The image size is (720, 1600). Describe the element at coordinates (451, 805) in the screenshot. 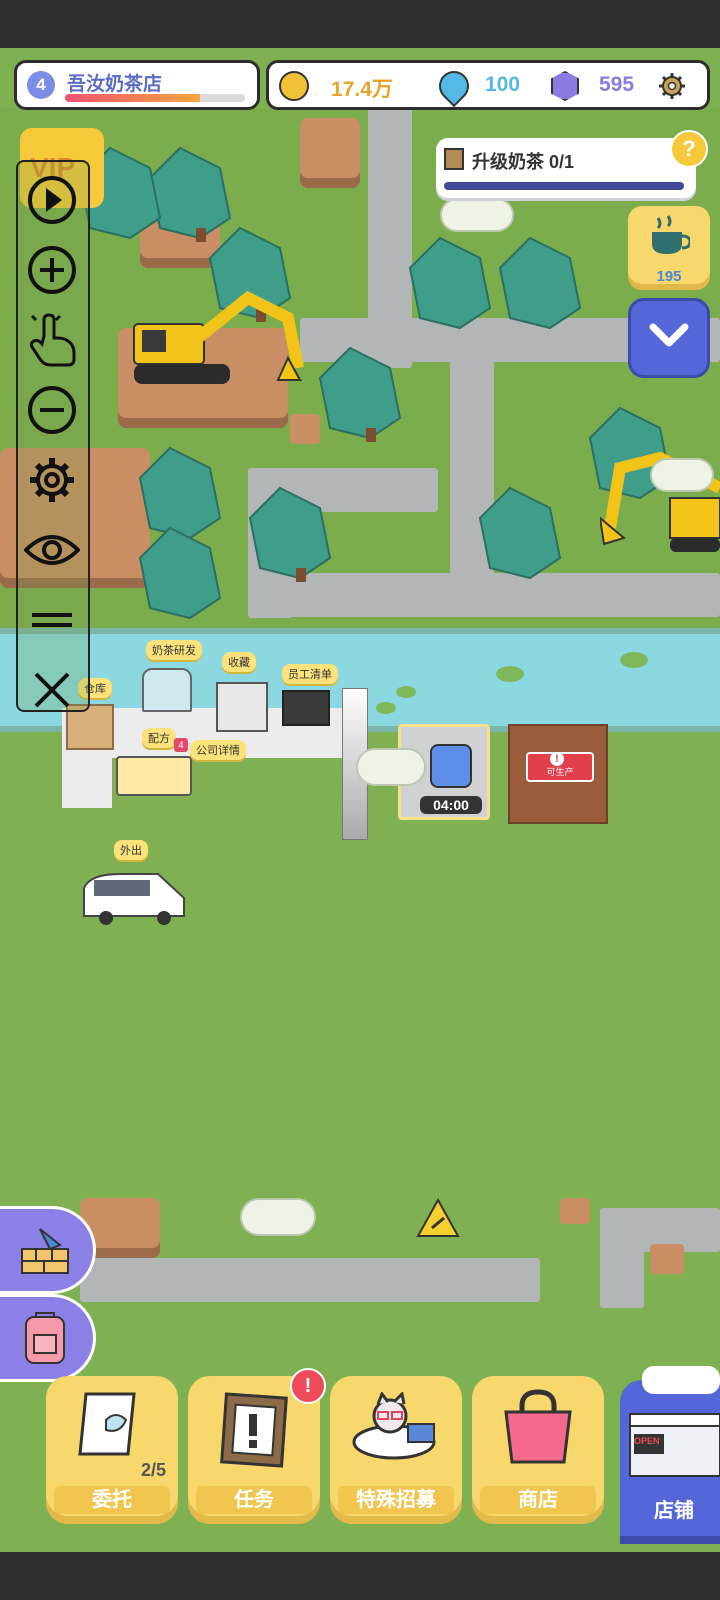

I see `production-timer: 04:00` at that location.